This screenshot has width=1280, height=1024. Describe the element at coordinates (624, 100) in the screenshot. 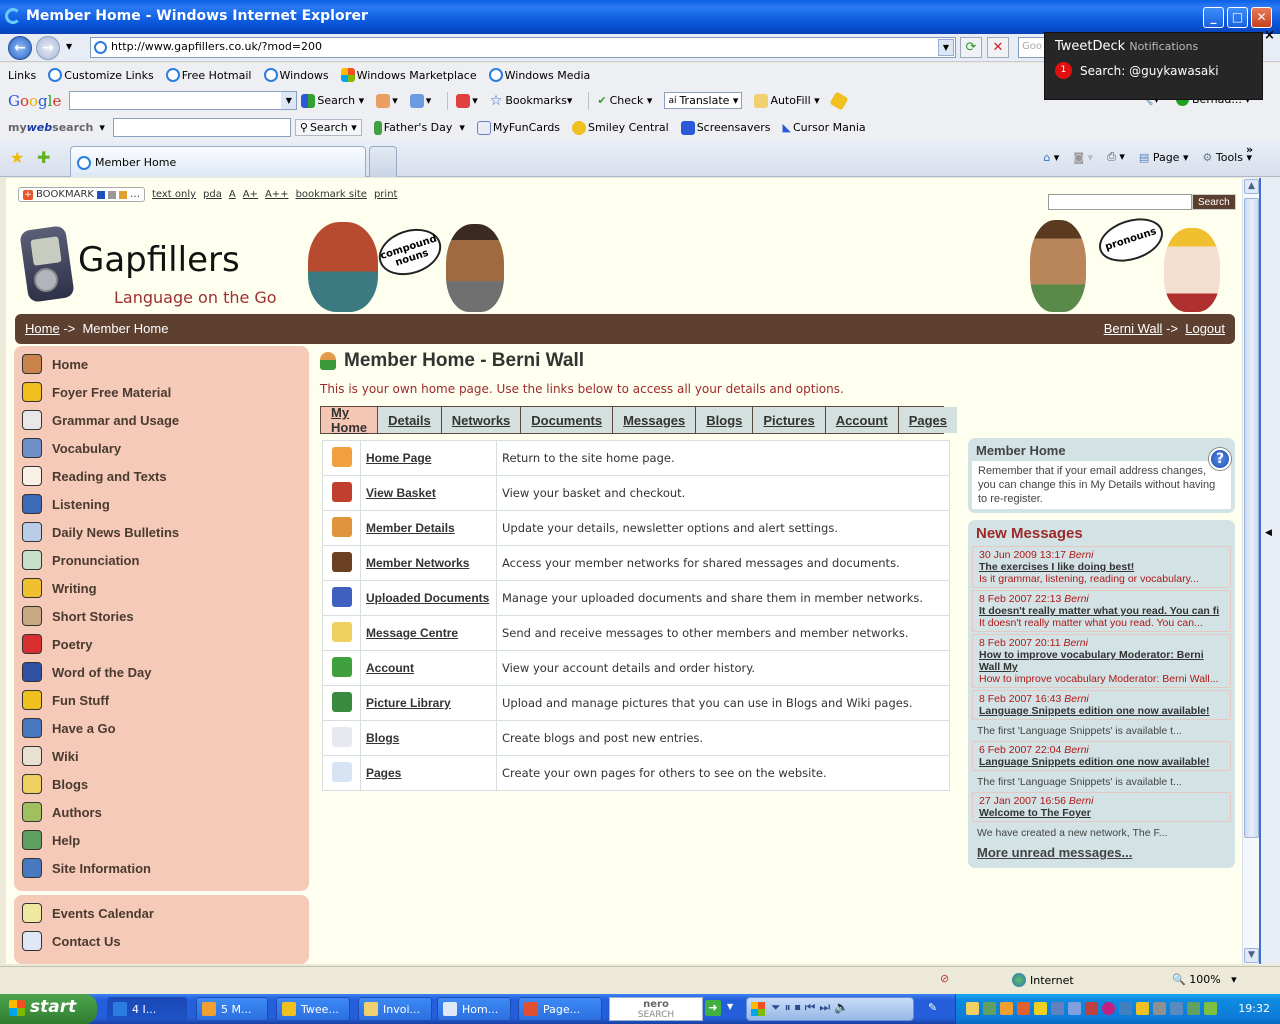

I see `spell-check-button: ✔ Check ▾` at that location.